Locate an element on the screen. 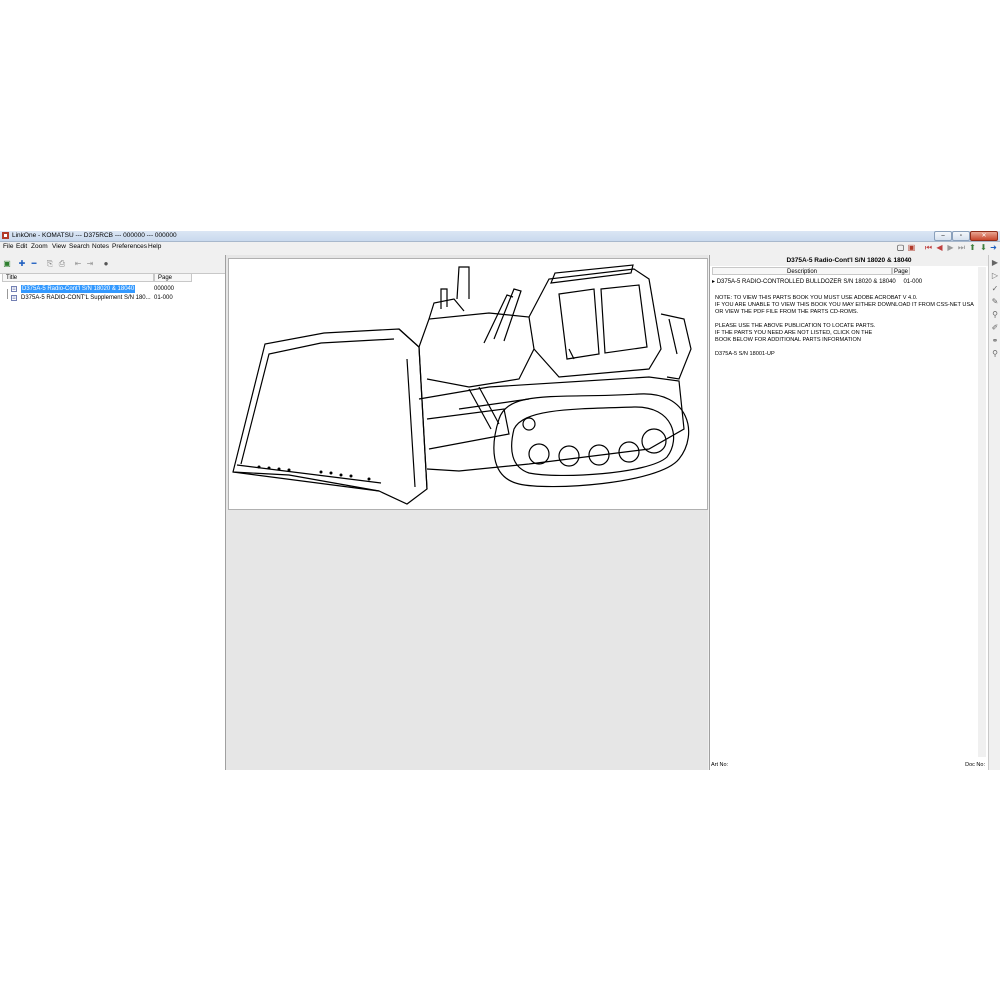 This screenshot has width=1000, height=1000. contents-toolbar: ▣ ✚ ━ ⎘ ⎙ ⇤ ⇥ ● is located at coordinates (112, 264).